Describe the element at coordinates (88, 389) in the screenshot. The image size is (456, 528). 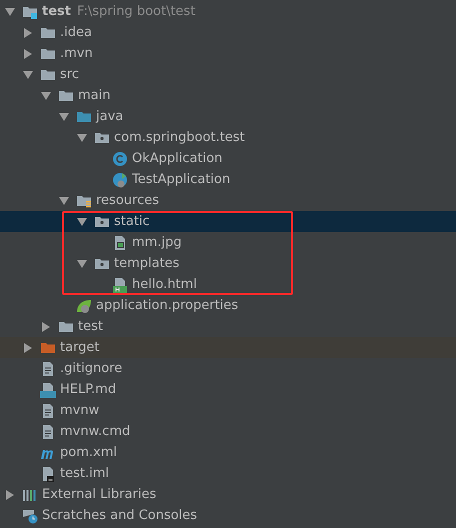
I see `tree-item-label: HELP.md` at that location.